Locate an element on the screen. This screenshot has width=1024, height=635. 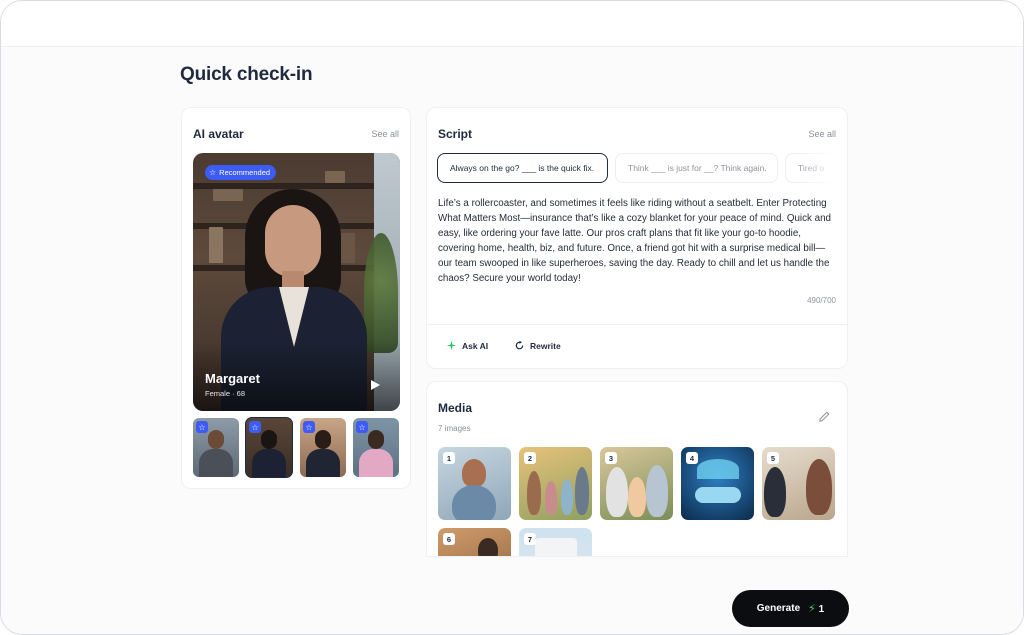
media-number: 4 is located at coordinates (692, 458).